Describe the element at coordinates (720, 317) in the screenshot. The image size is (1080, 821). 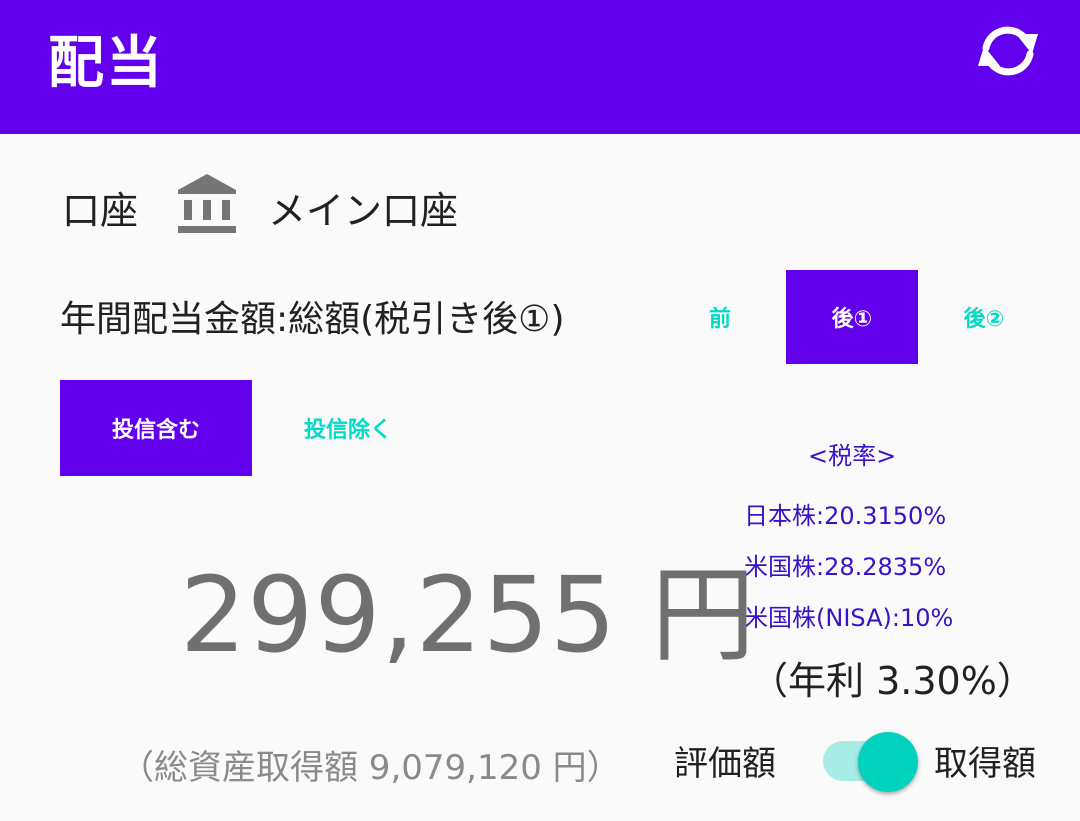
I see `tax-before-button: 前` at that location.